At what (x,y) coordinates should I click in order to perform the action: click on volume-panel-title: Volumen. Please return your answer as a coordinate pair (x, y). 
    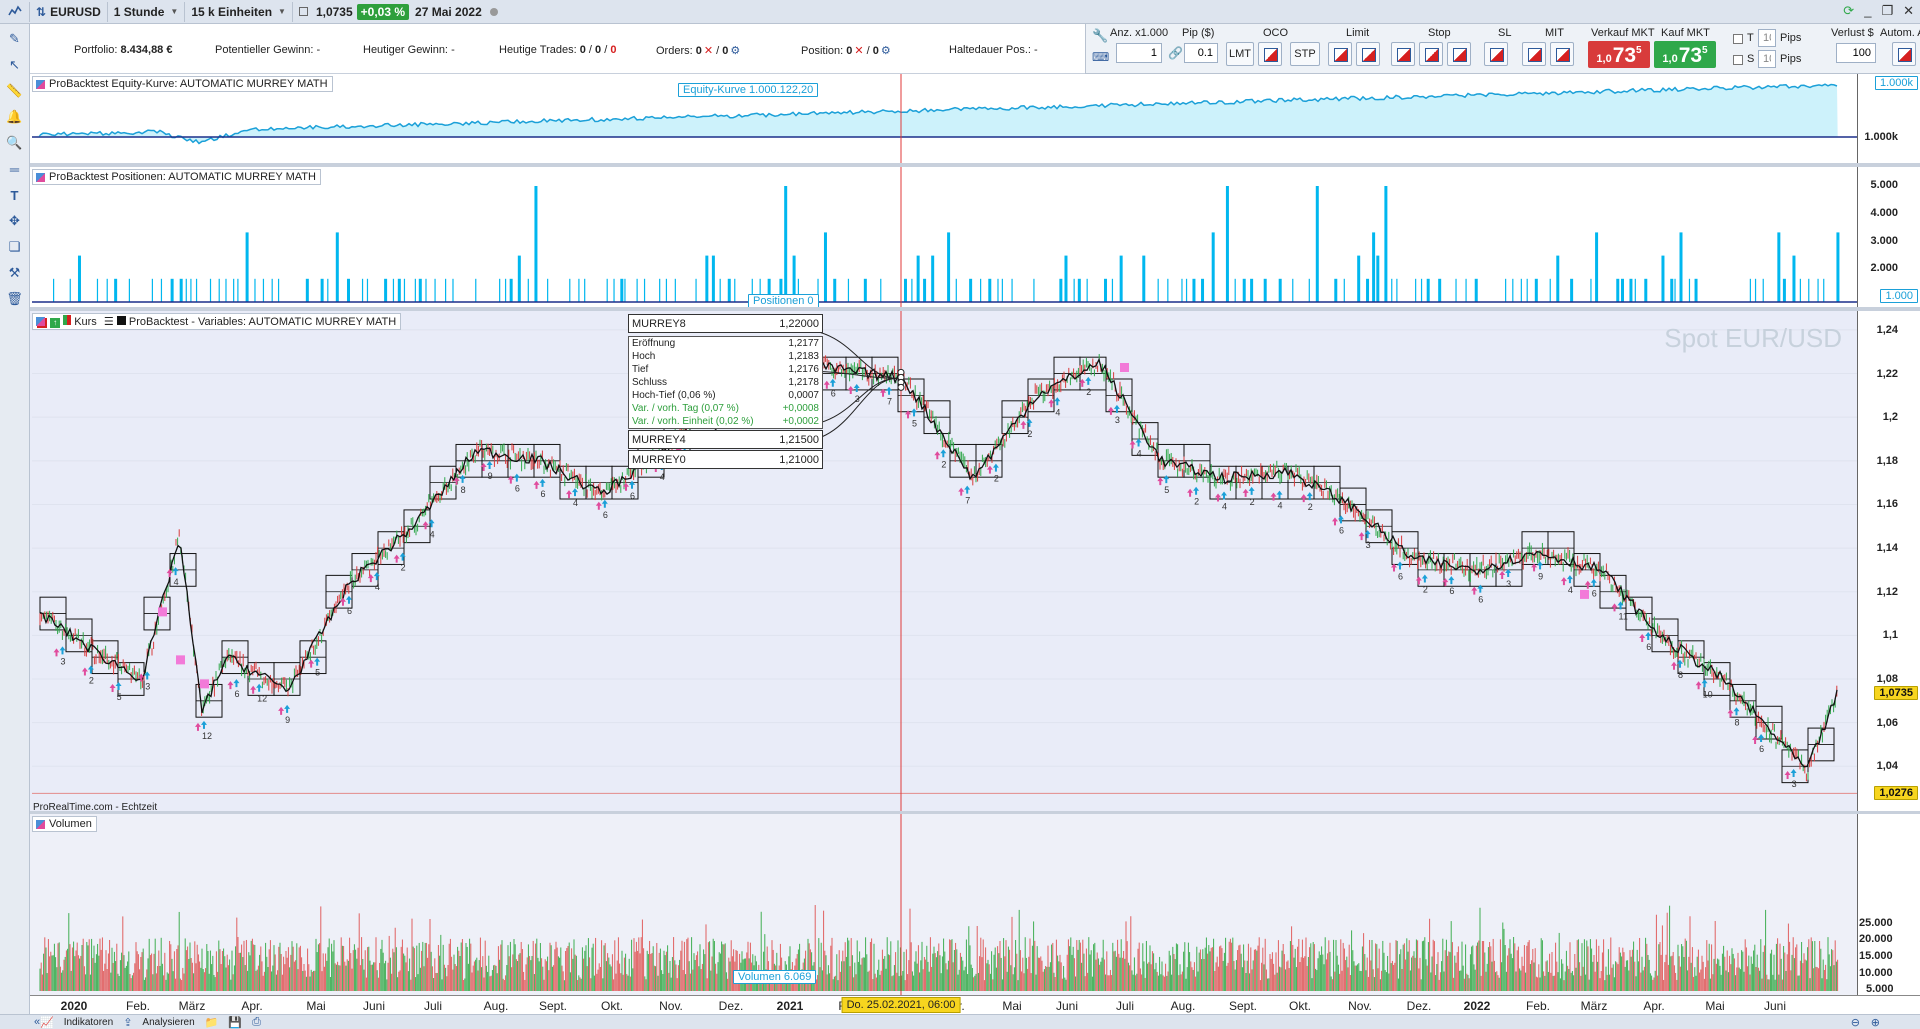
    Looking at the image, I should click on (64, 824).